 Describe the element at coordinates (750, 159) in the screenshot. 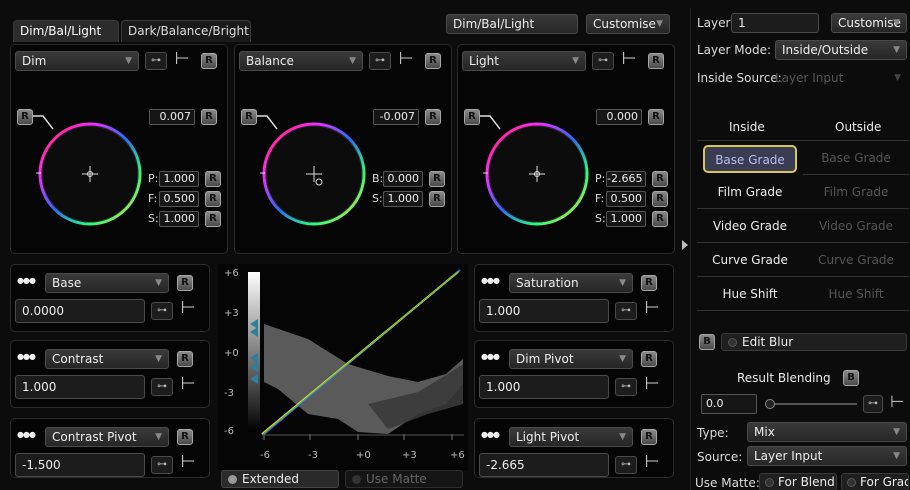

I see `inside-grade-base-grade: Base Grade` at that location.